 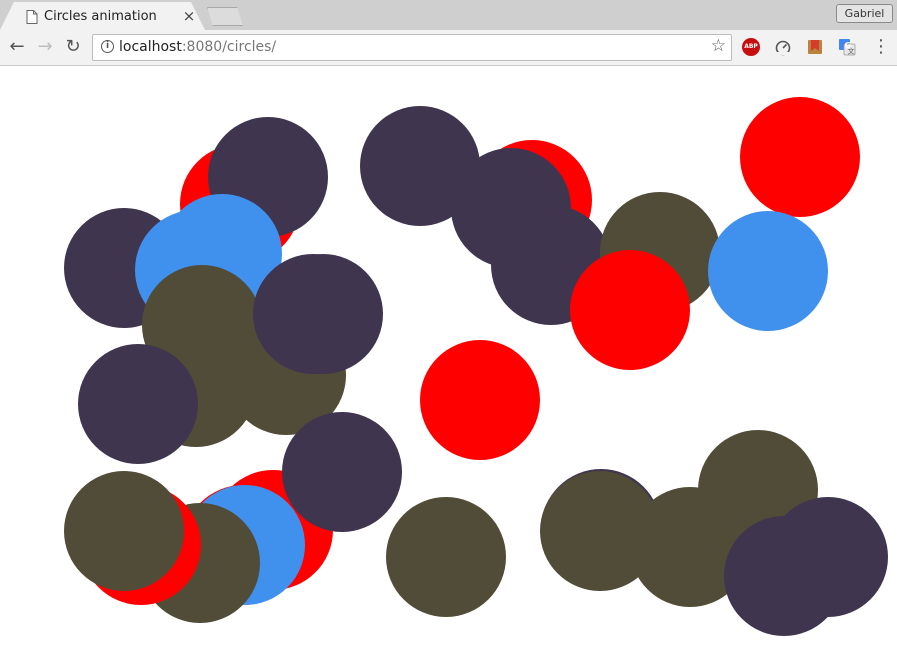 What do you see at coordinates (881, 47) in the screenshot?
I see `menu-icon: ⋮` at bounding box center [881, 47].